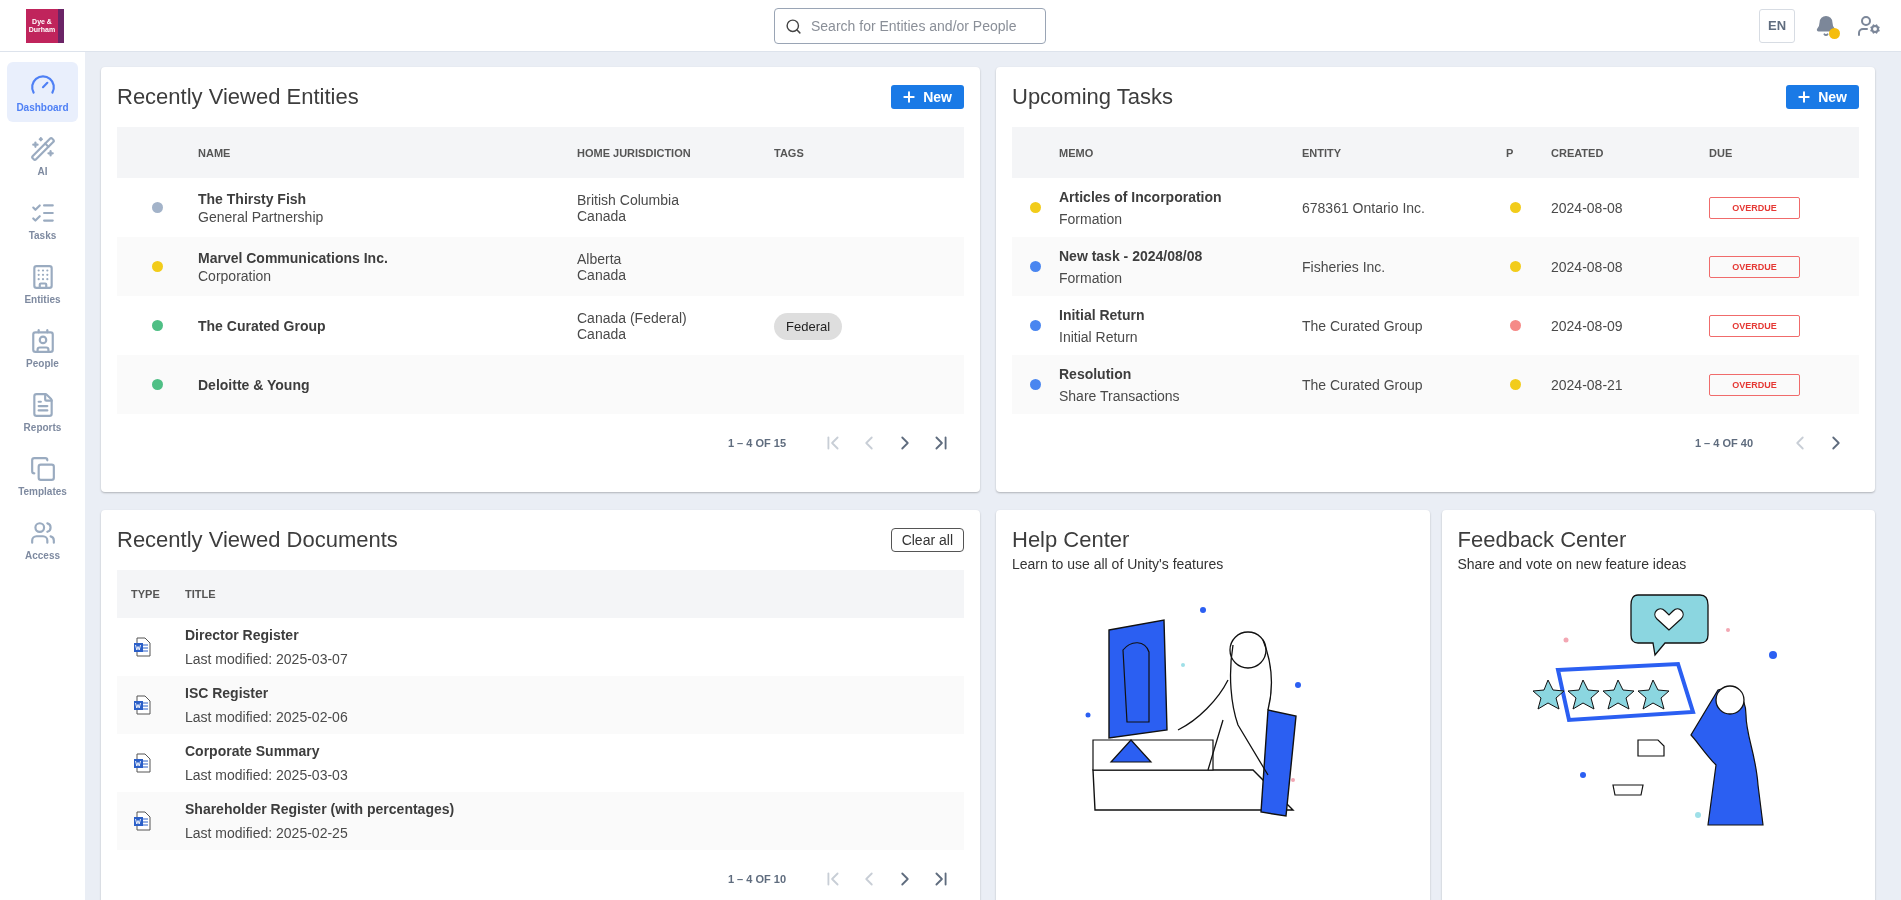 The width and height of the screenshot is (1901, 900). I want to click on column-header: TAGS, so click(789, 152).